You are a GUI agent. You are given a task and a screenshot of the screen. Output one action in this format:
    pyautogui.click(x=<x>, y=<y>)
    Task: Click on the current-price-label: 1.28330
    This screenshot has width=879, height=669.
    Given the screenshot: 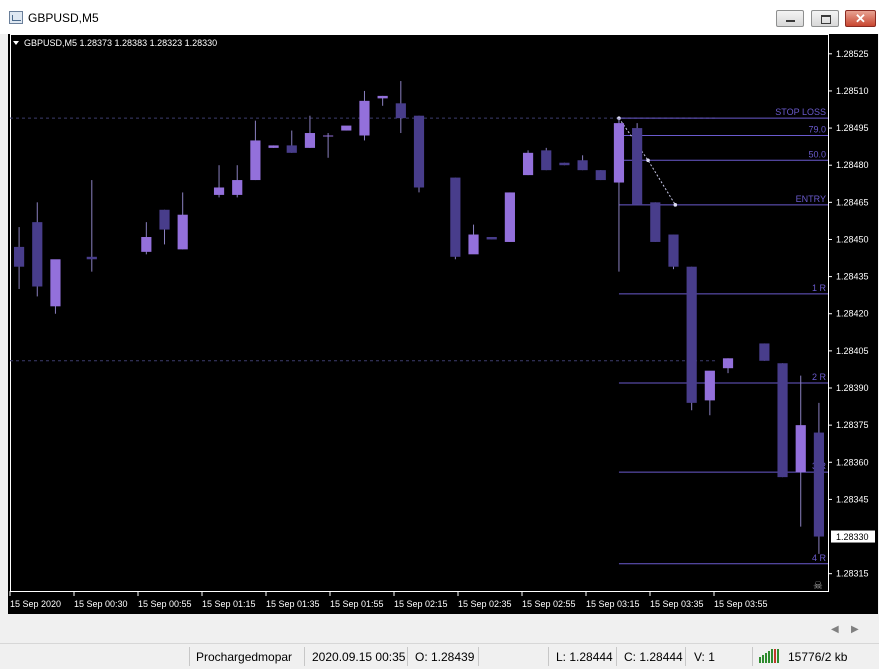 What is the action you would take?
    pyautogui.click(x=852, y=537)
    